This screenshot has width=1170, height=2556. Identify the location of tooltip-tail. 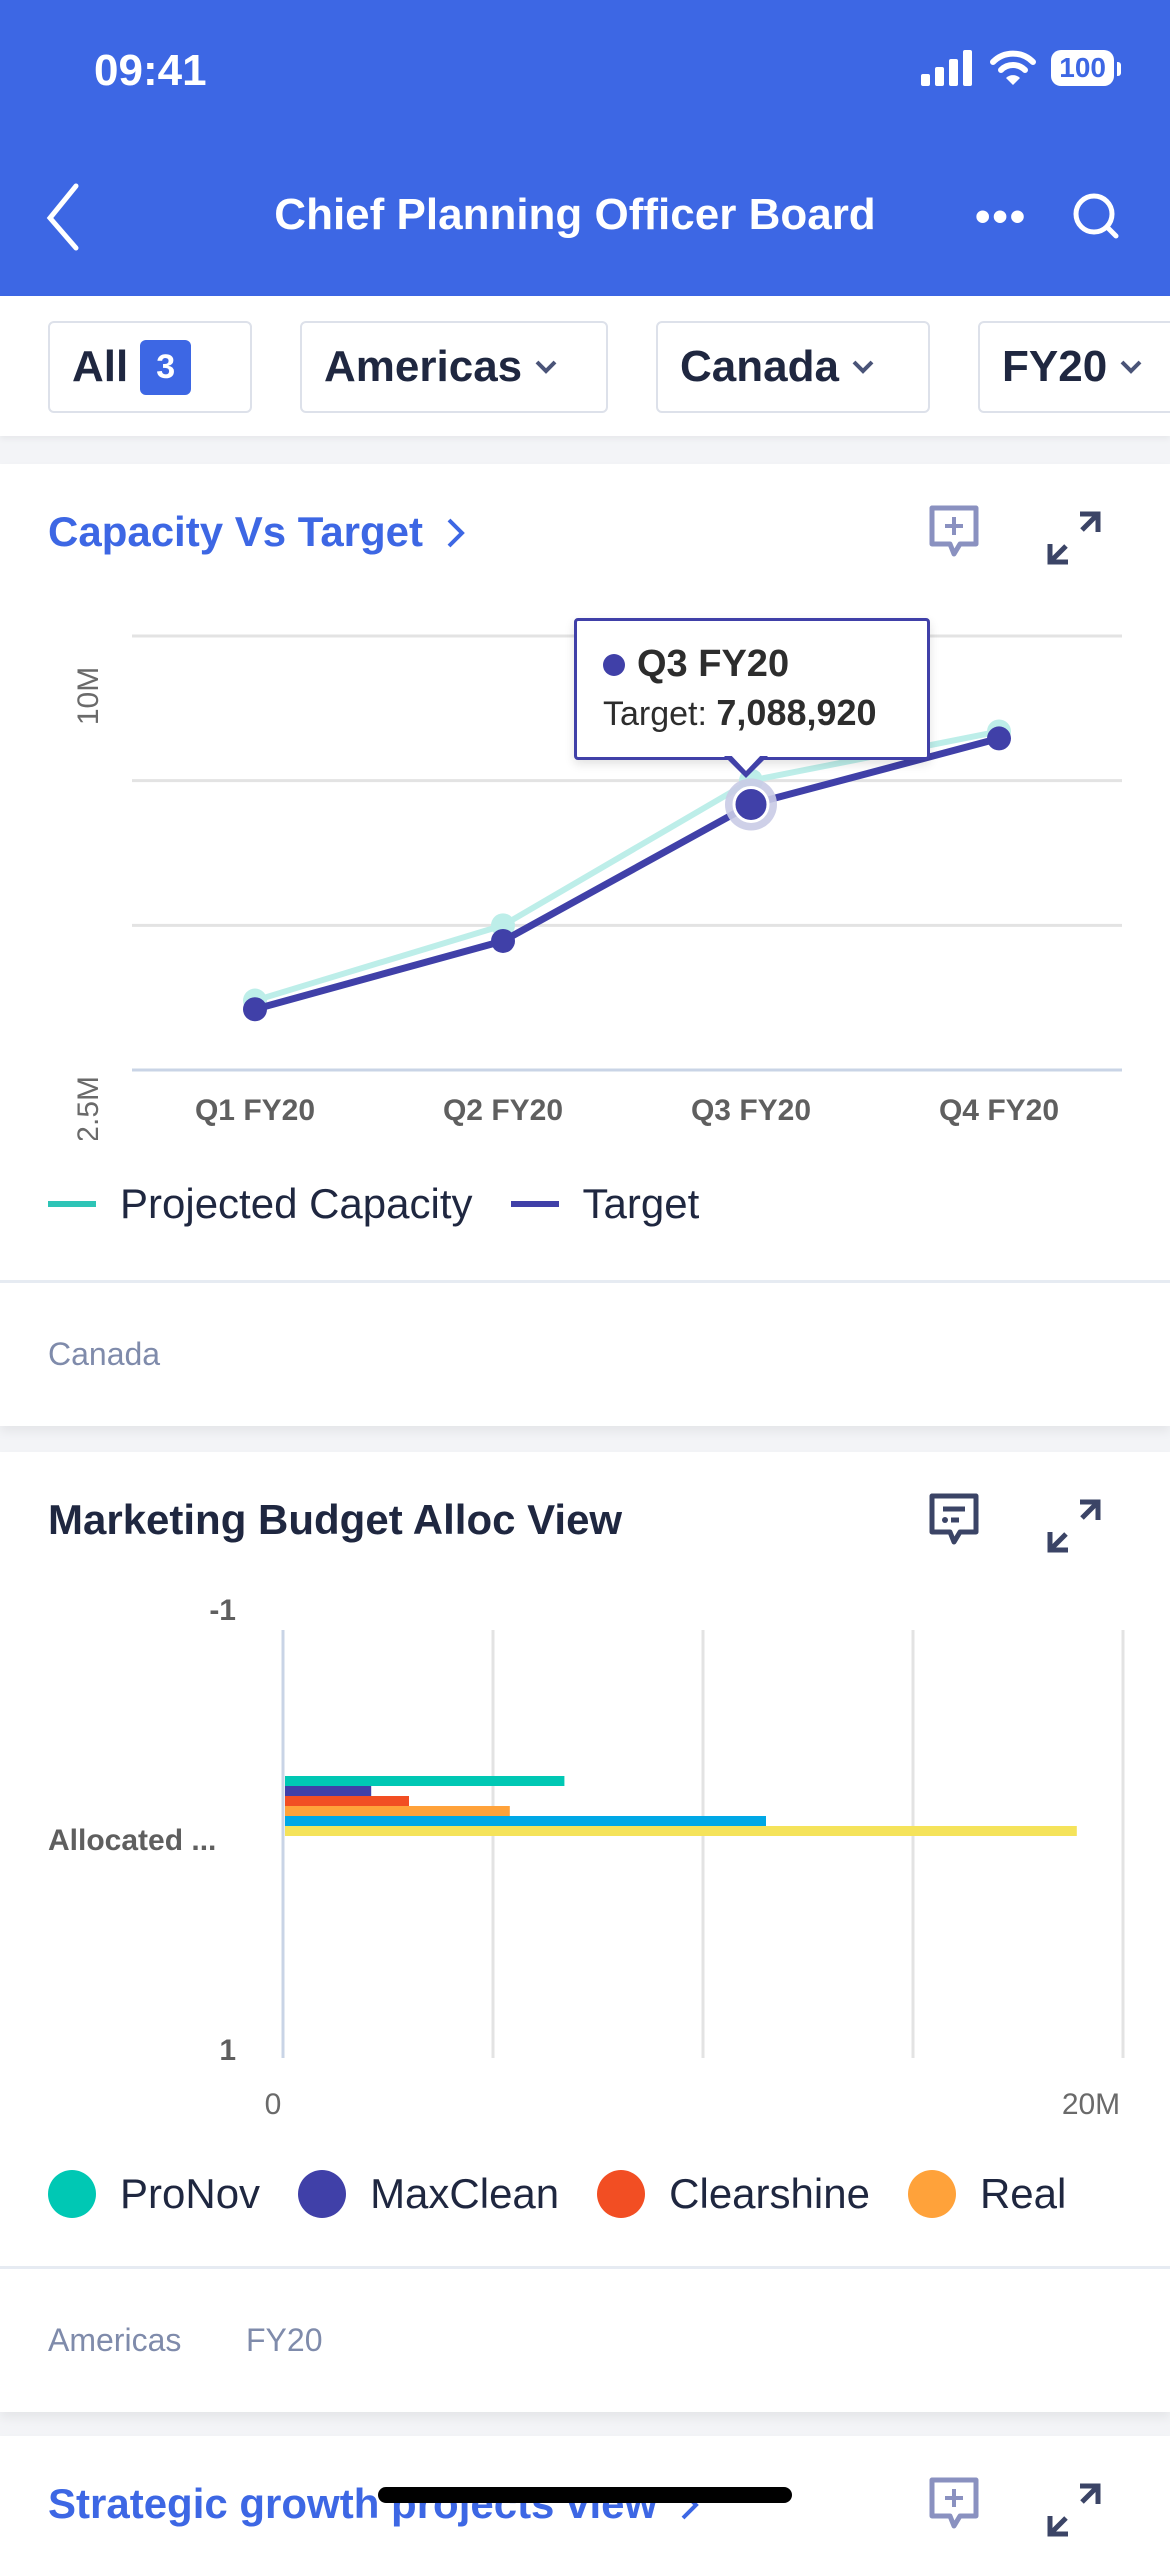
(746, 765).